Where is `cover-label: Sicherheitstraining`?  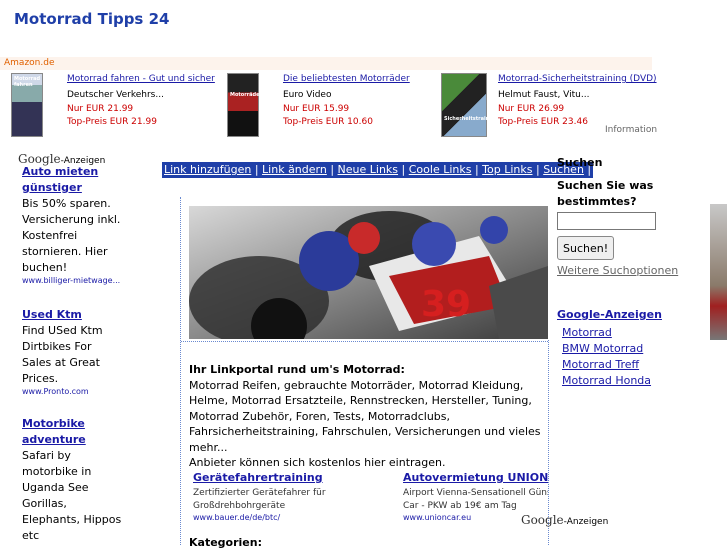 cover-label: Sicherheitstraining is located at coordinates (471, 119).